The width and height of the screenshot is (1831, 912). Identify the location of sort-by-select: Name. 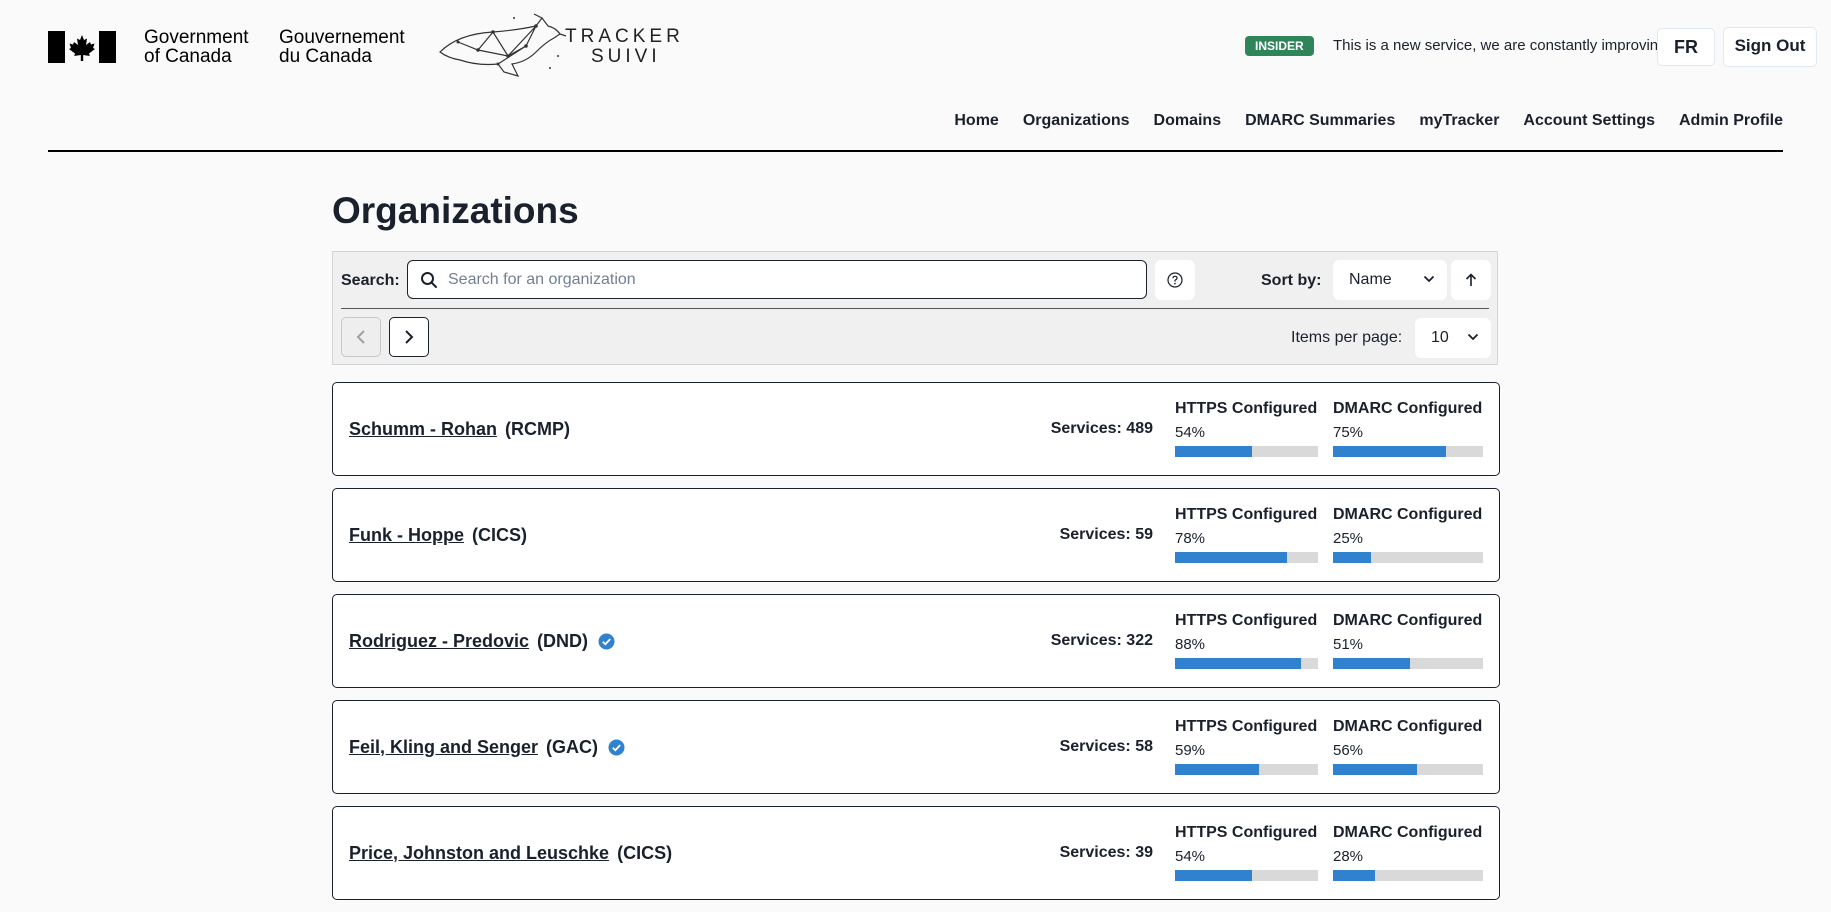
(1390, 280).